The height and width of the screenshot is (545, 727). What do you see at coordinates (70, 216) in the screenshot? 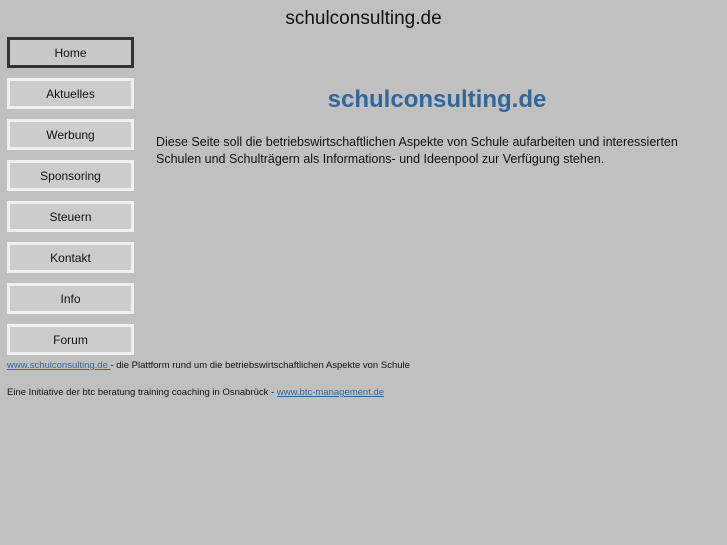
I see `nav-item-steuern: Steuern` at bounding box center [70, 216].